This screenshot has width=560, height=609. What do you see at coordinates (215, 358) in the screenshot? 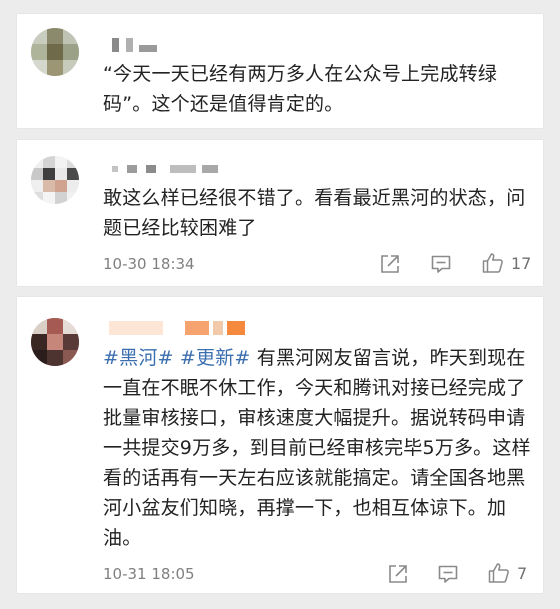
I see `hashtag: #更新#` at bounding box center [215, 358].